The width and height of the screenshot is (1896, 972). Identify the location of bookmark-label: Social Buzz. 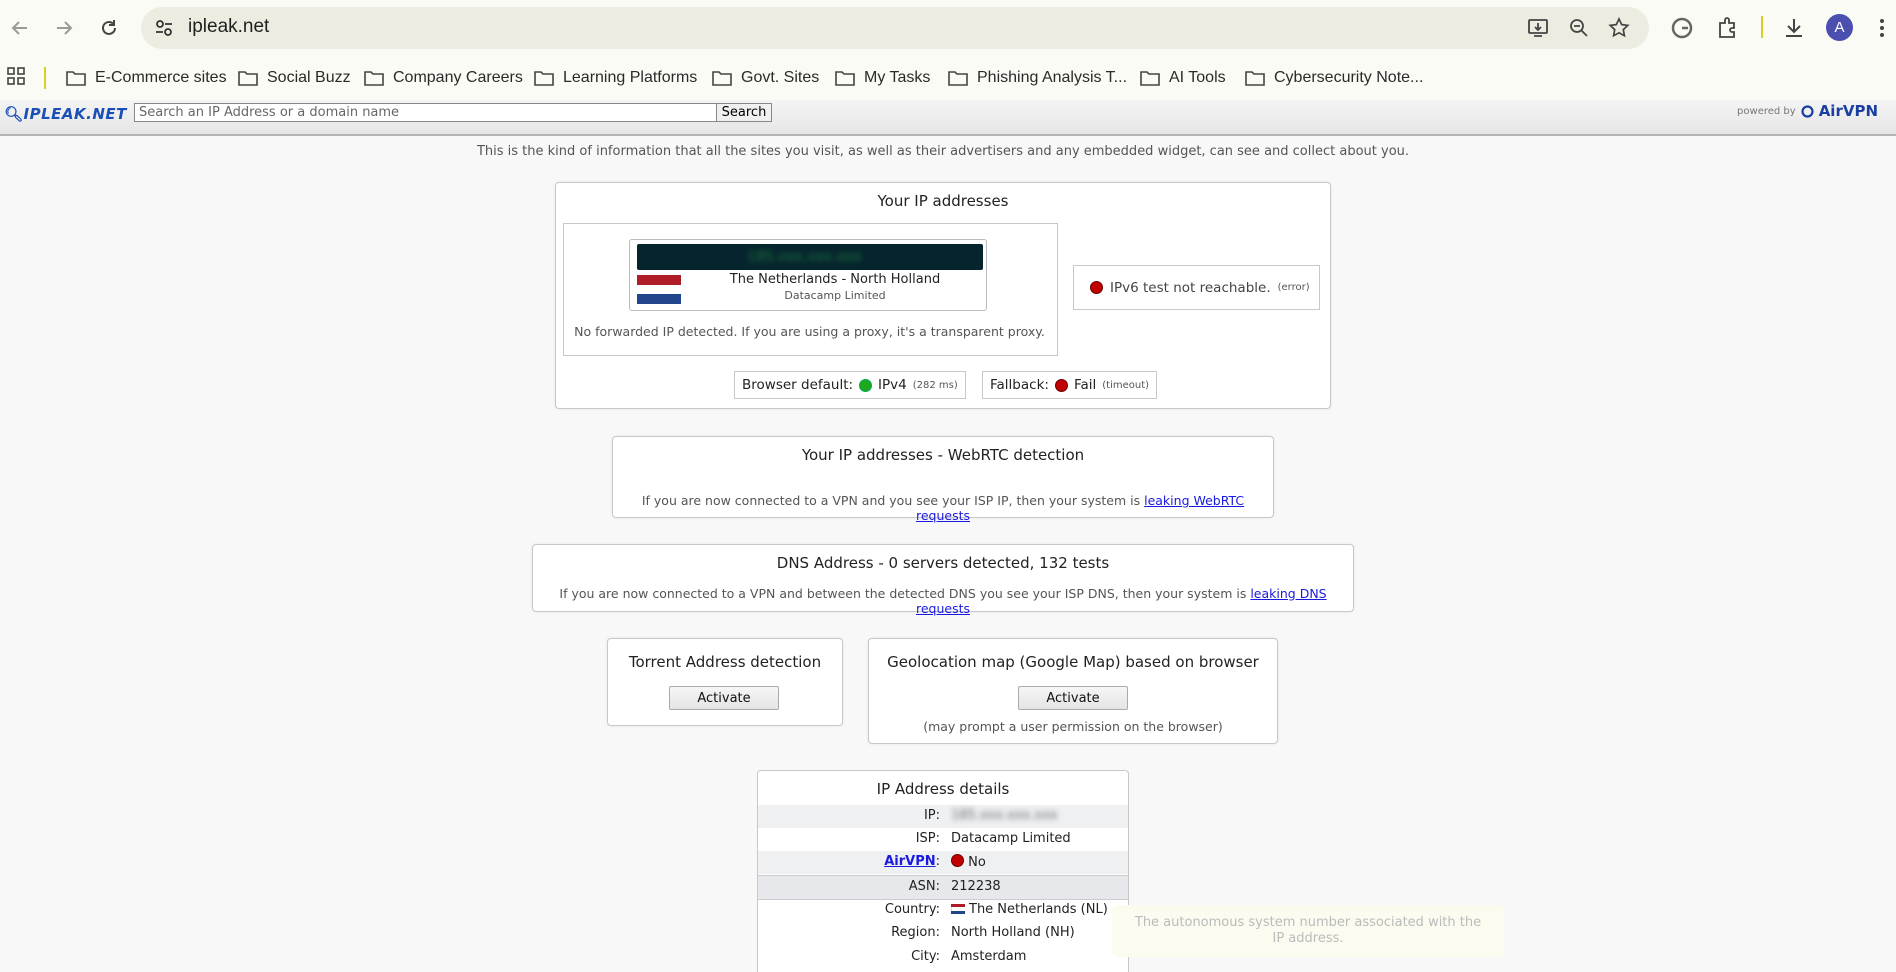
(309, 77).